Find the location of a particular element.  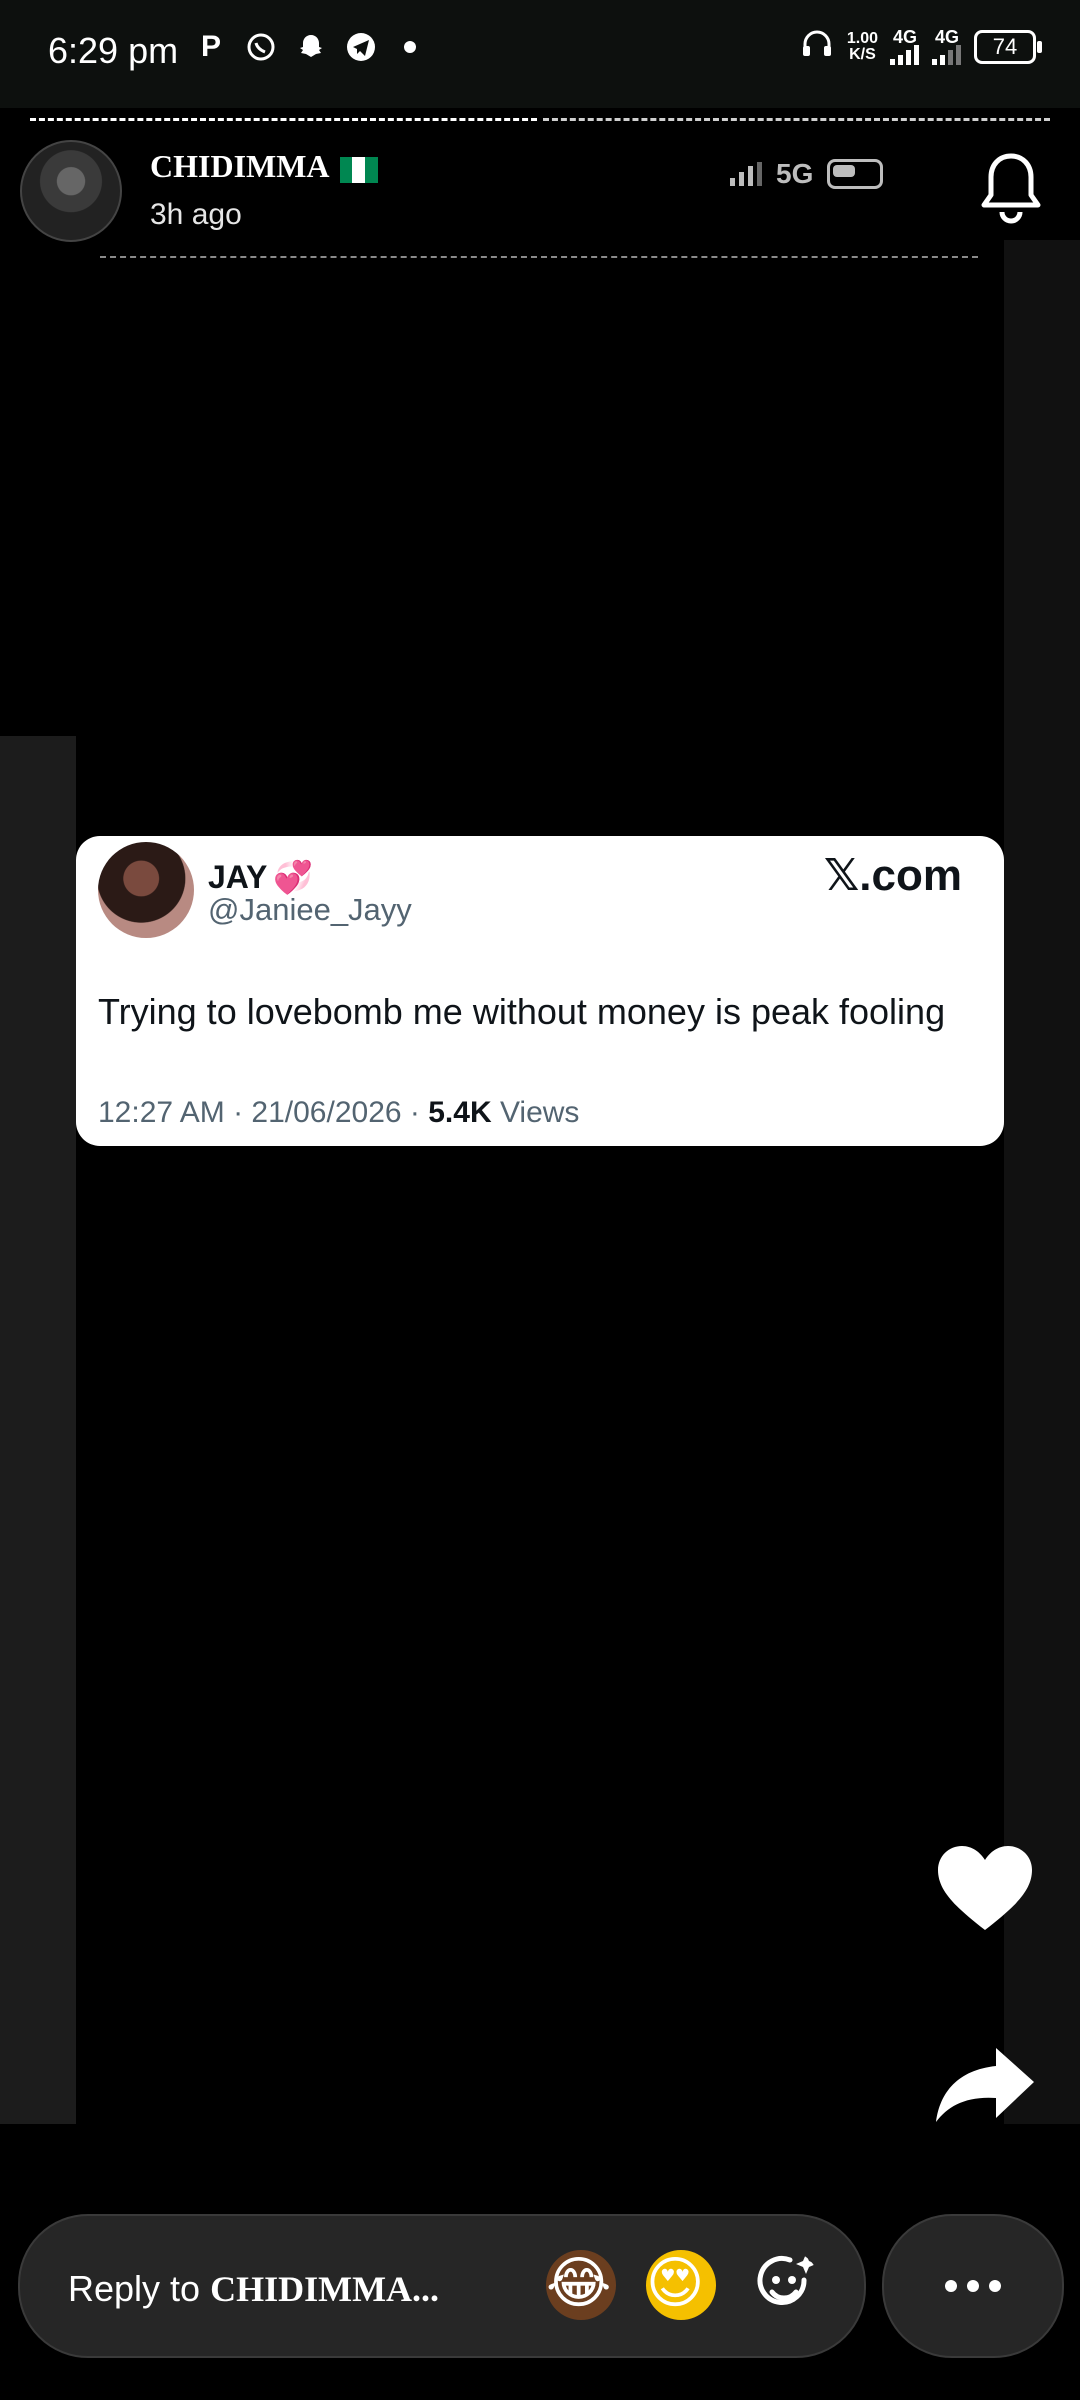

headphones-icon is located at coordinates (817, 46).